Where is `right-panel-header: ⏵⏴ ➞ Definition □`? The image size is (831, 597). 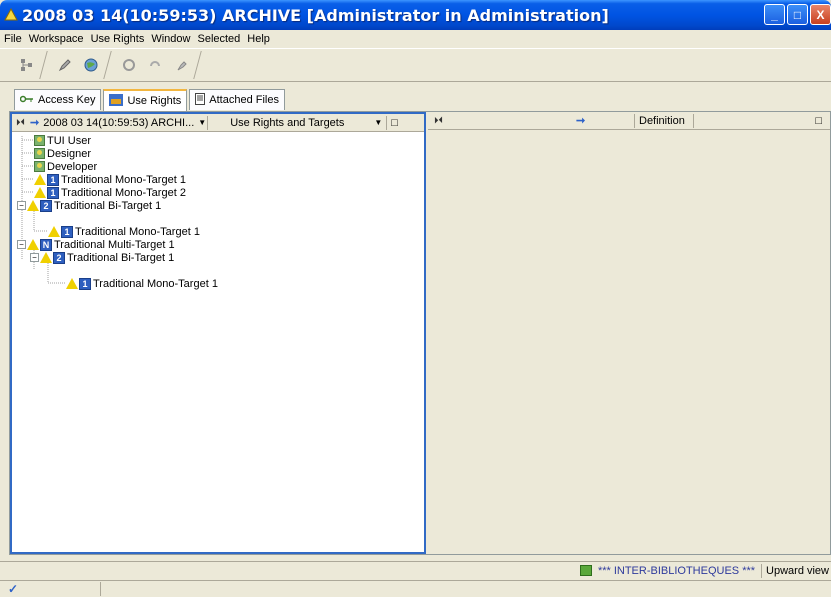
right-panel-header: ⏵⏴ ➞ Definition □ is located at coordinates (629, 121).